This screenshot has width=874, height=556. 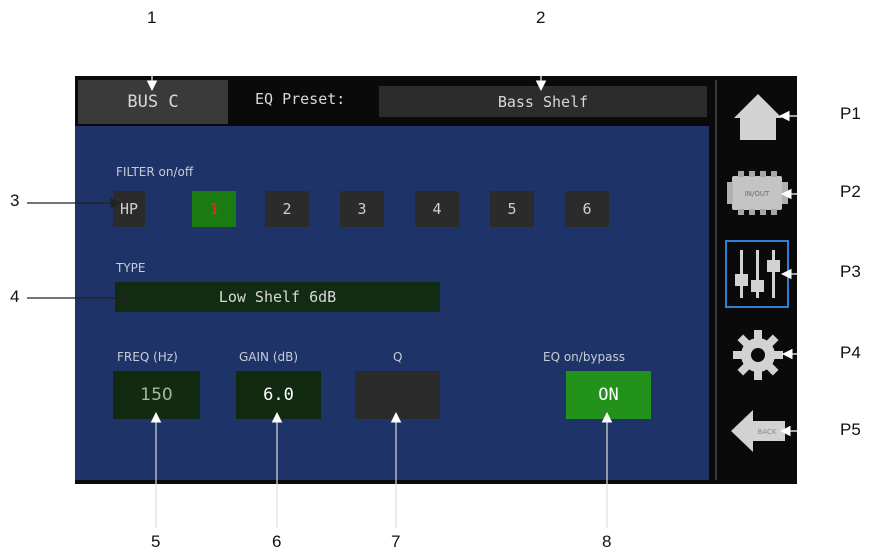 I want to click on back-arrow-icon: BACK, so click(x=758, y=431).